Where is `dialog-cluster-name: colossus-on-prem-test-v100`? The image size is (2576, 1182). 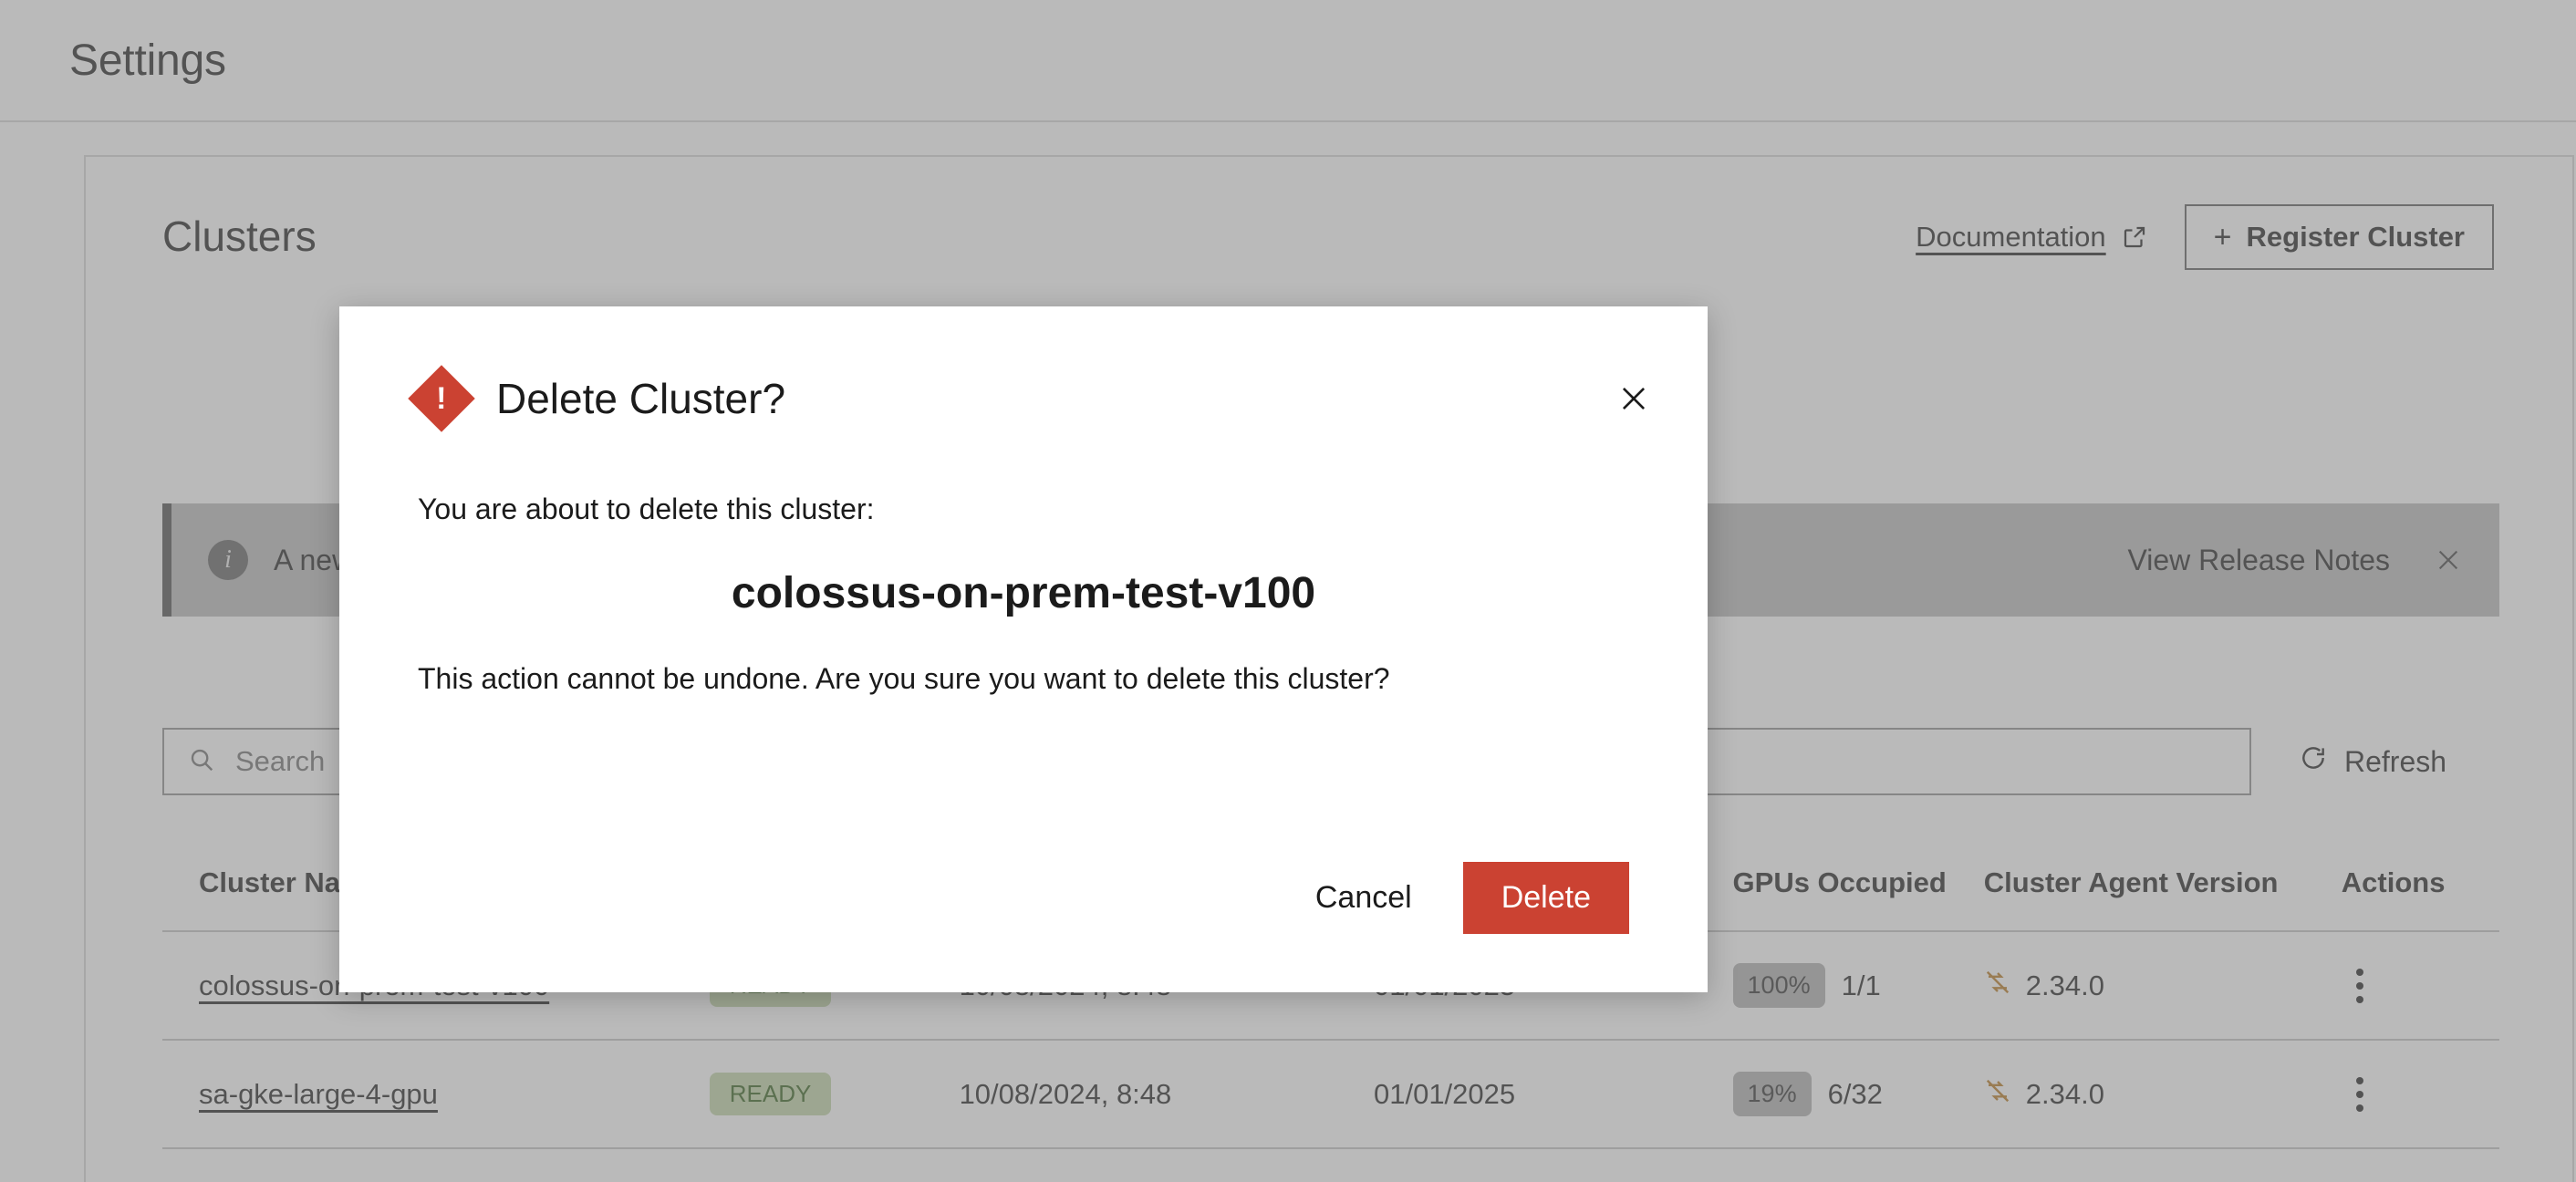
dialog-cluster-name: colossus-on-prem-test-v100 is located at coordinates (1023, 593).